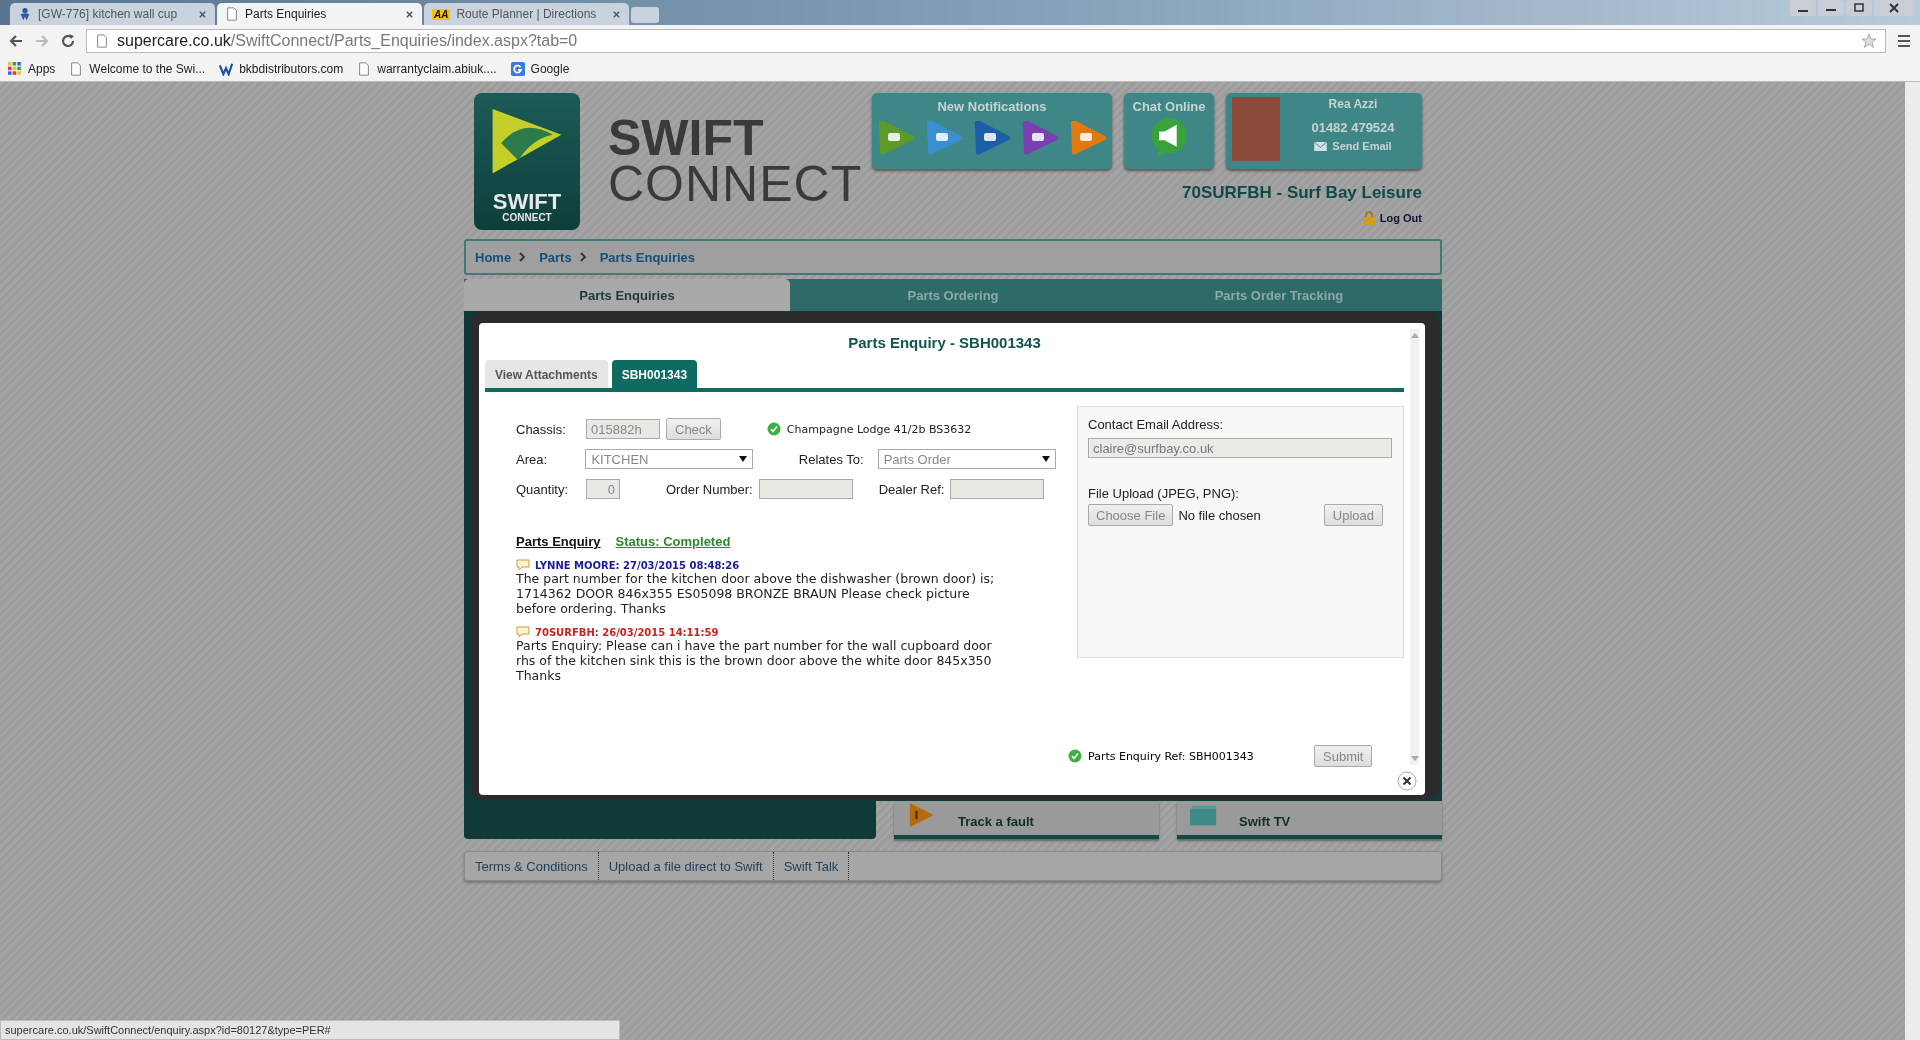 This screenshot has height=1040, width=1920. I want to click on address-bar: supercare.co.uk/SwiftConnect/Parts_Enquiries/index.aspx?tab=0, so click(986, 41).